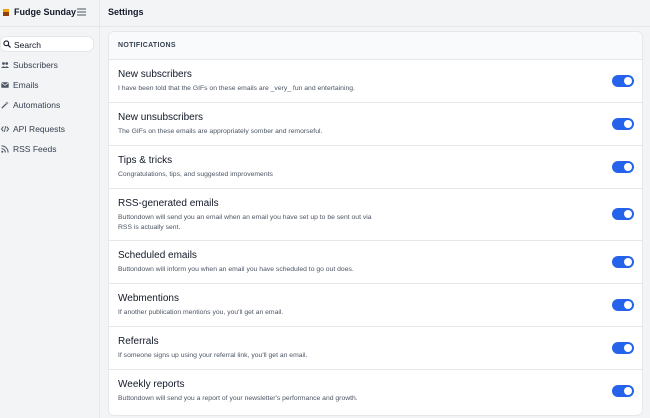 The height and width of the screenshot is (418, 650). Describe the element at coordinates (145, 160) in the screenshot. I see `notification-title: Tips & tricks` at that location.